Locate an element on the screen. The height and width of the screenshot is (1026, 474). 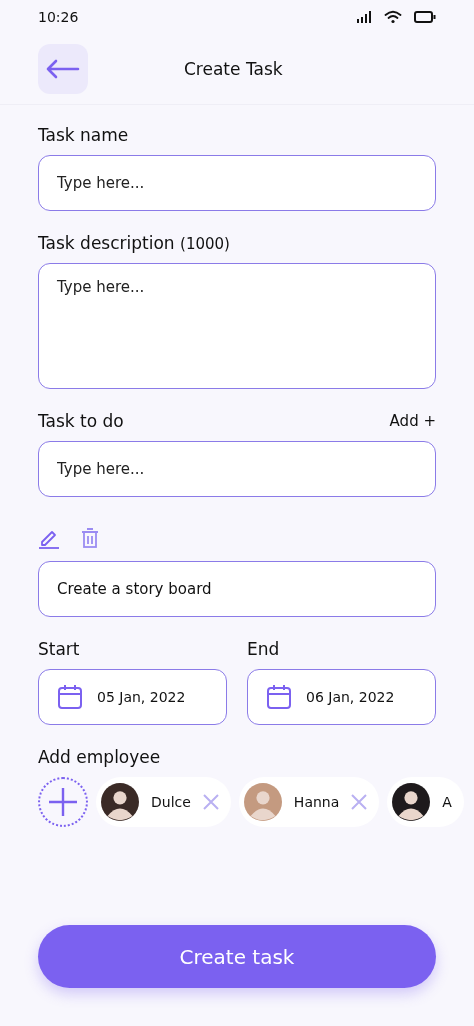
employee-chip: A is located at coordinates (425, 802).